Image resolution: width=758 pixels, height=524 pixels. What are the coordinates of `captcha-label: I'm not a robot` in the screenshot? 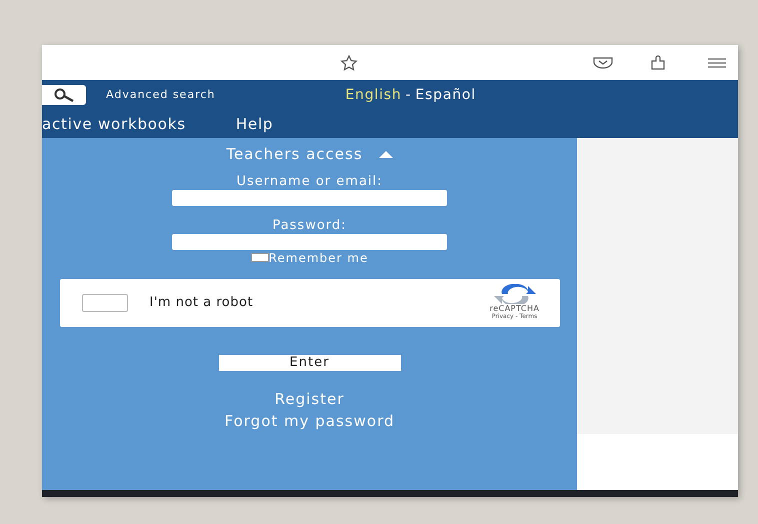 It's located at (202, 303).